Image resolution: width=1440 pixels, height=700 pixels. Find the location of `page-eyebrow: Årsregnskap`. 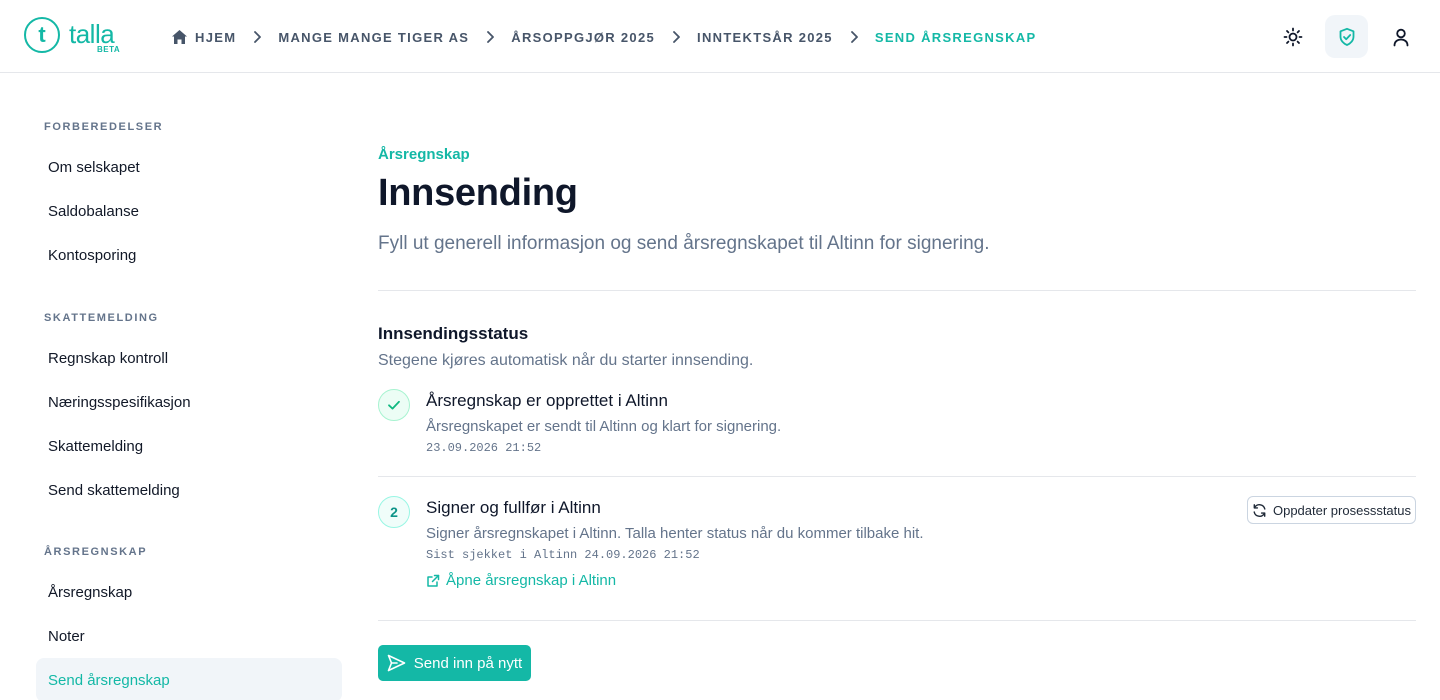

page-eyebrow: Årsregnskap is located at coordinates (424, 154).